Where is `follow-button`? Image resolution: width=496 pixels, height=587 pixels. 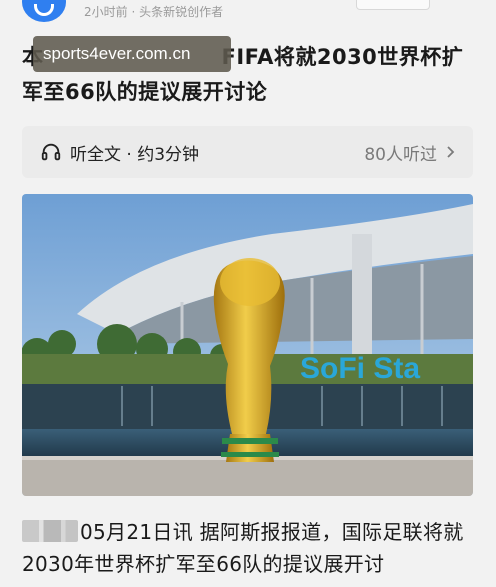 follow-button is located at coordinates (393, 5).